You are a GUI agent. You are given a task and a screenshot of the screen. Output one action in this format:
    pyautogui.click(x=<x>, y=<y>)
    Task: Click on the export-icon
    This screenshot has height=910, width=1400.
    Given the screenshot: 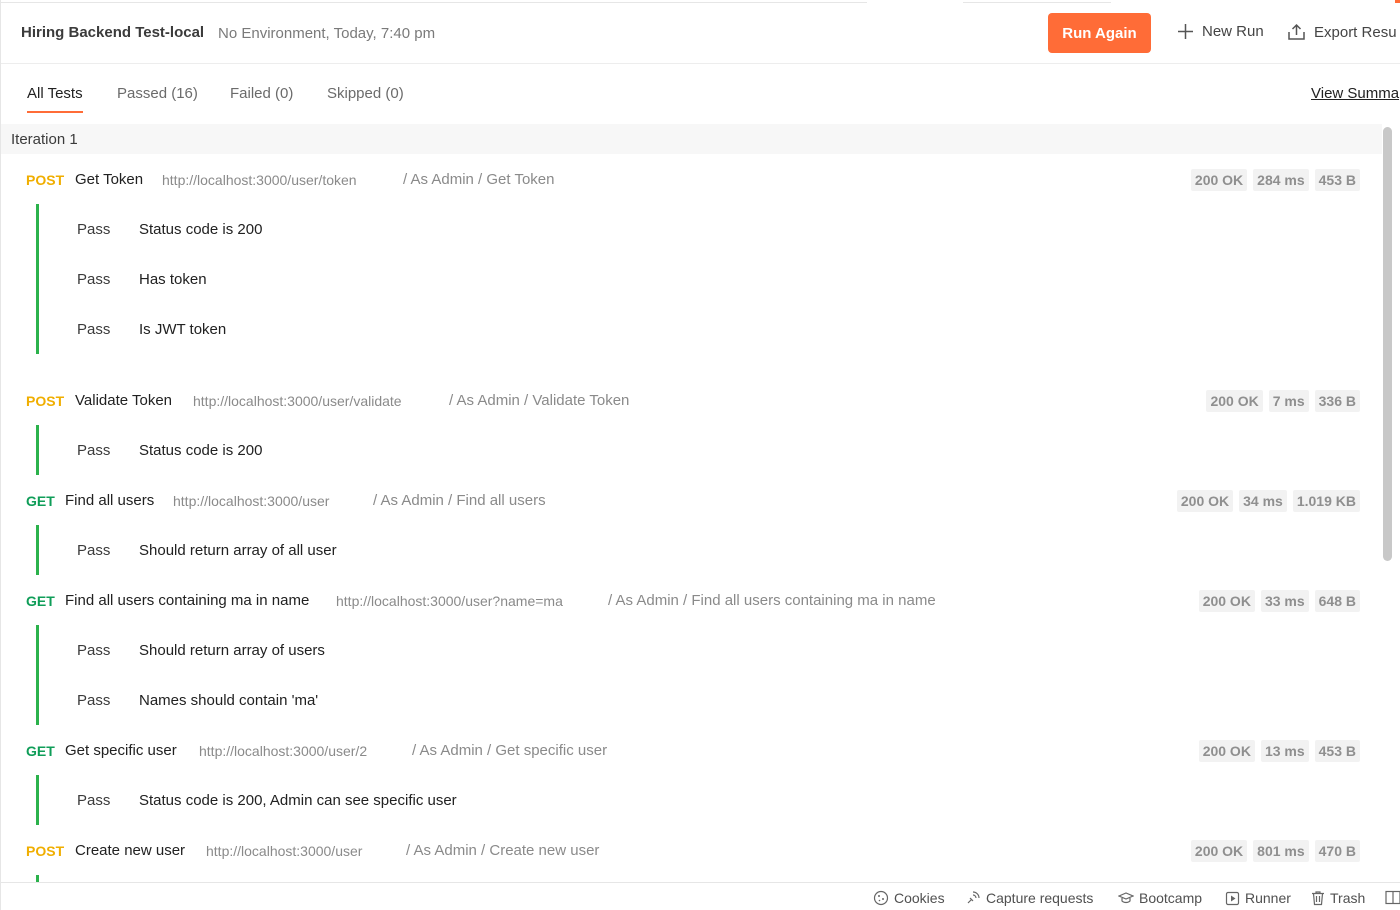 What is the action you would take?
    pyautogui.click(x=1296, y=31)
    